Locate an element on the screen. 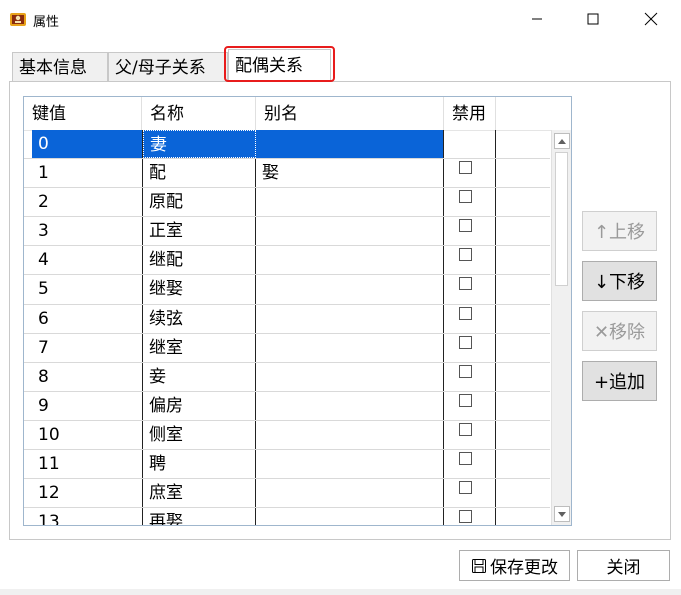  cell-key: 11 is located at coordinates (87, 464).